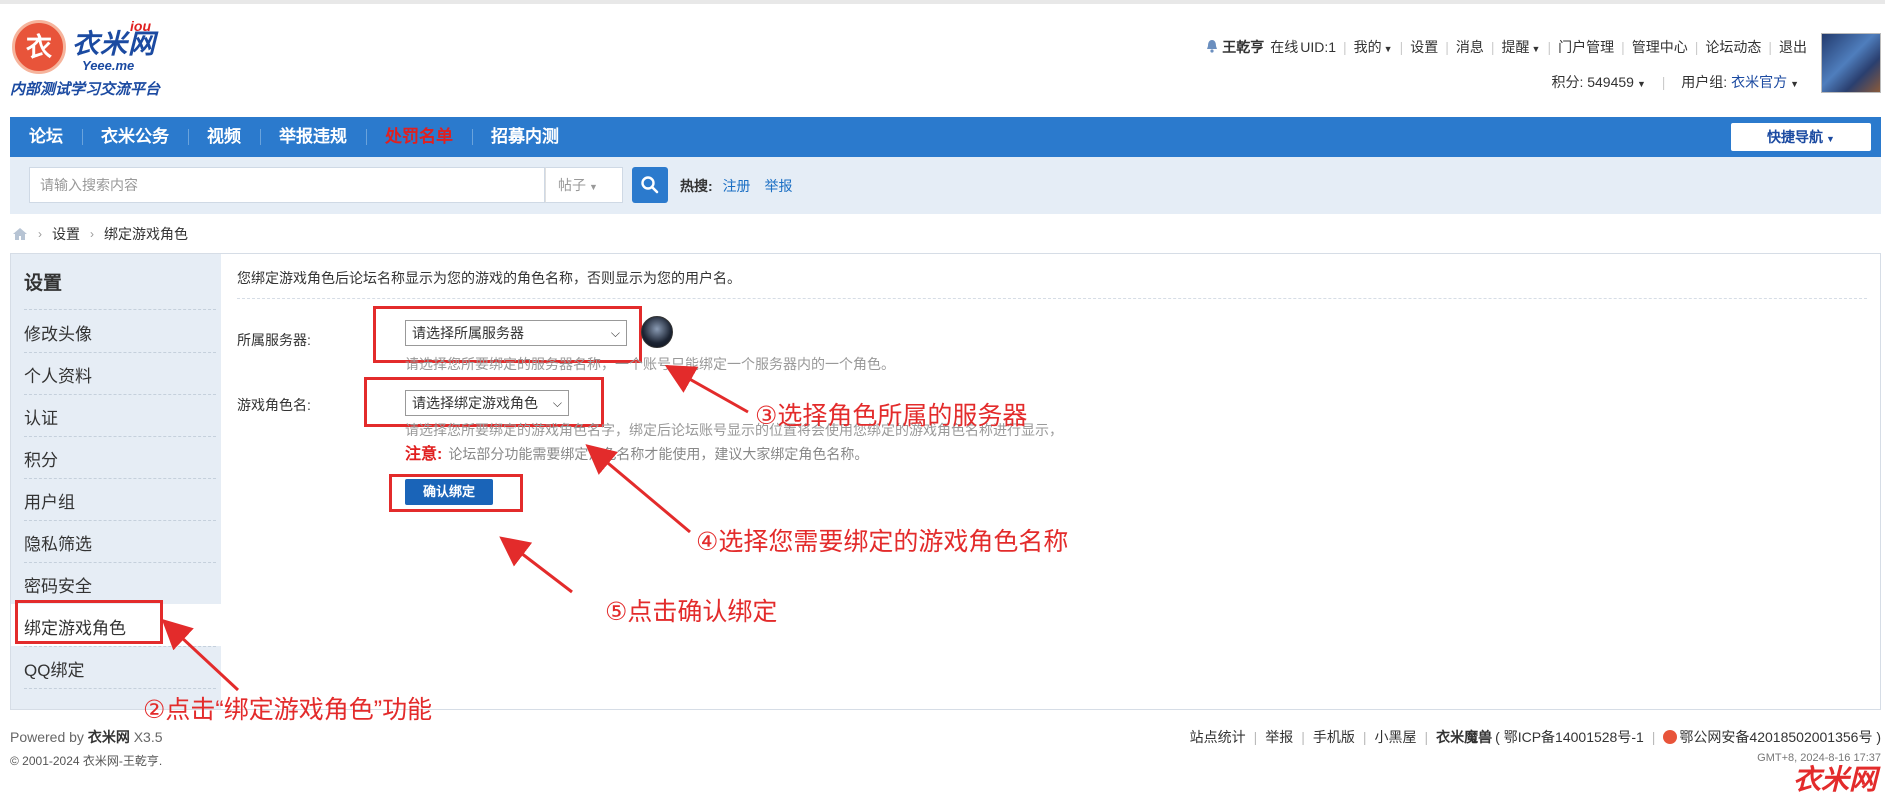  What do you see at coordinates (288, 710) in the screenshot?
I see `annotation-step2: ②点击“绑定游戏角色”功能` at bounding box center [288, 710].